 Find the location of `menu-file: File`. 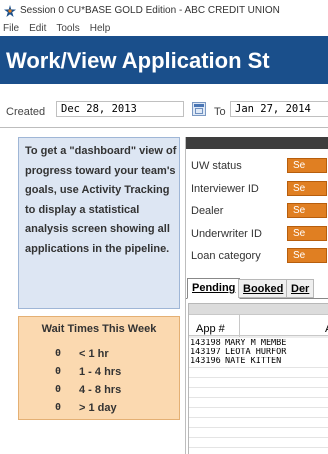

menu-file: File is located at coordinates (10, 28).